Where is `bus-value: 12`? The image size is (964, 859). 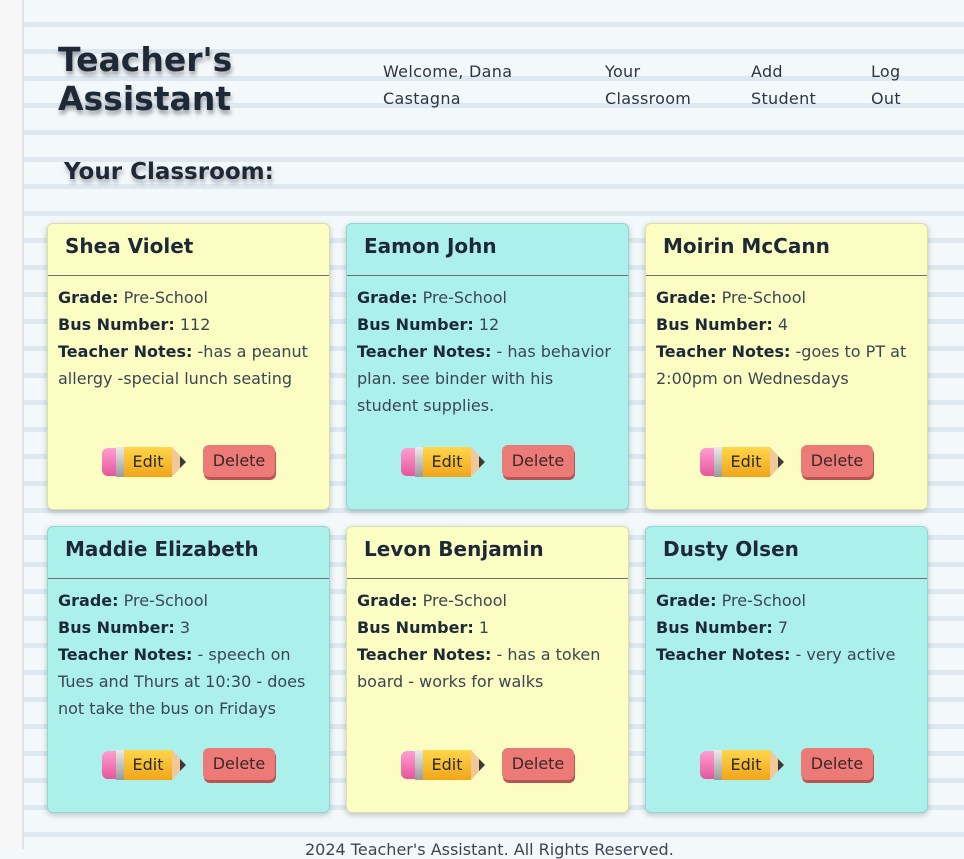
bus-value: 12 is located at coordinates (489, 324).